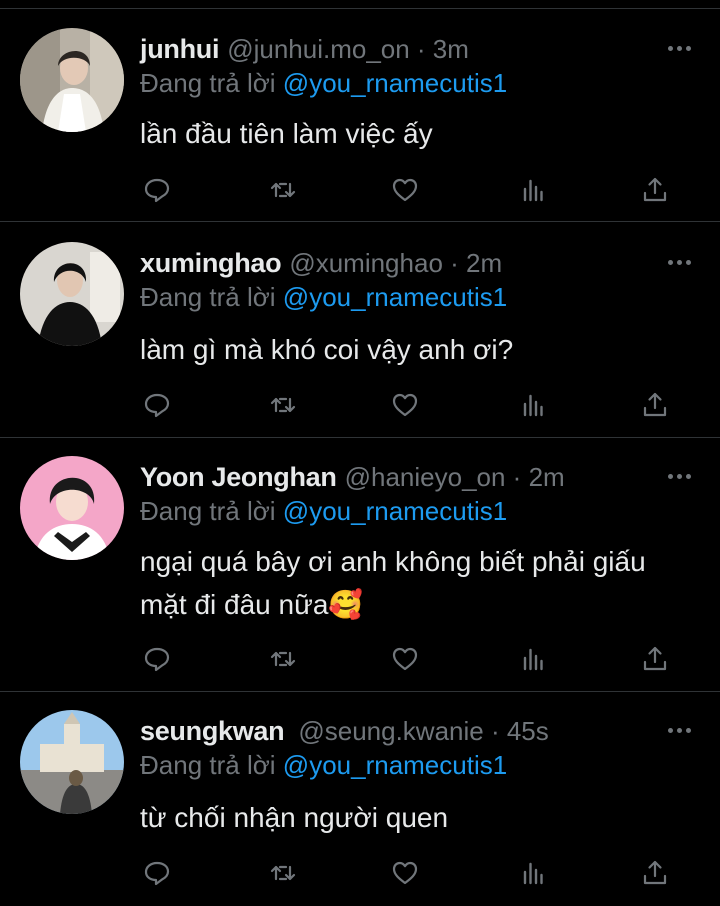 The image size is (720, 906). Describe the element at coordinates (423, 731) in the screenshot. I see `handle-time: @seung.kwanie · 45s` at that location.